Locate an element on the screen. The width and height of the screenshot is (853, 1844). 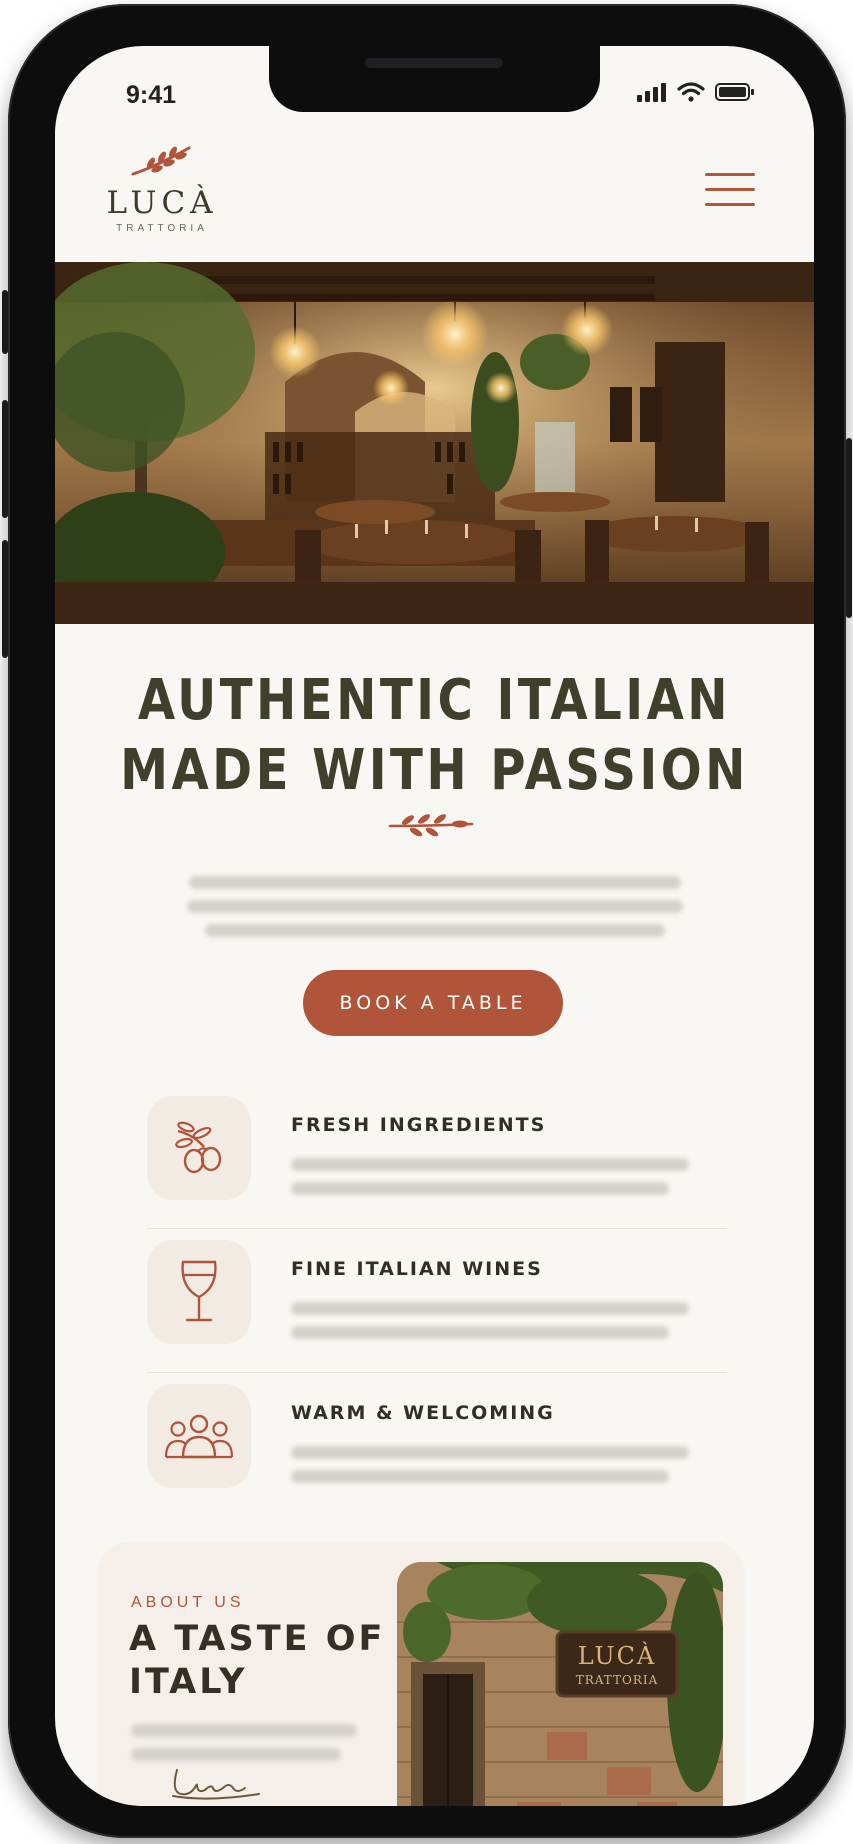
olive-branch-icon is located at coordinates (198, 1147).